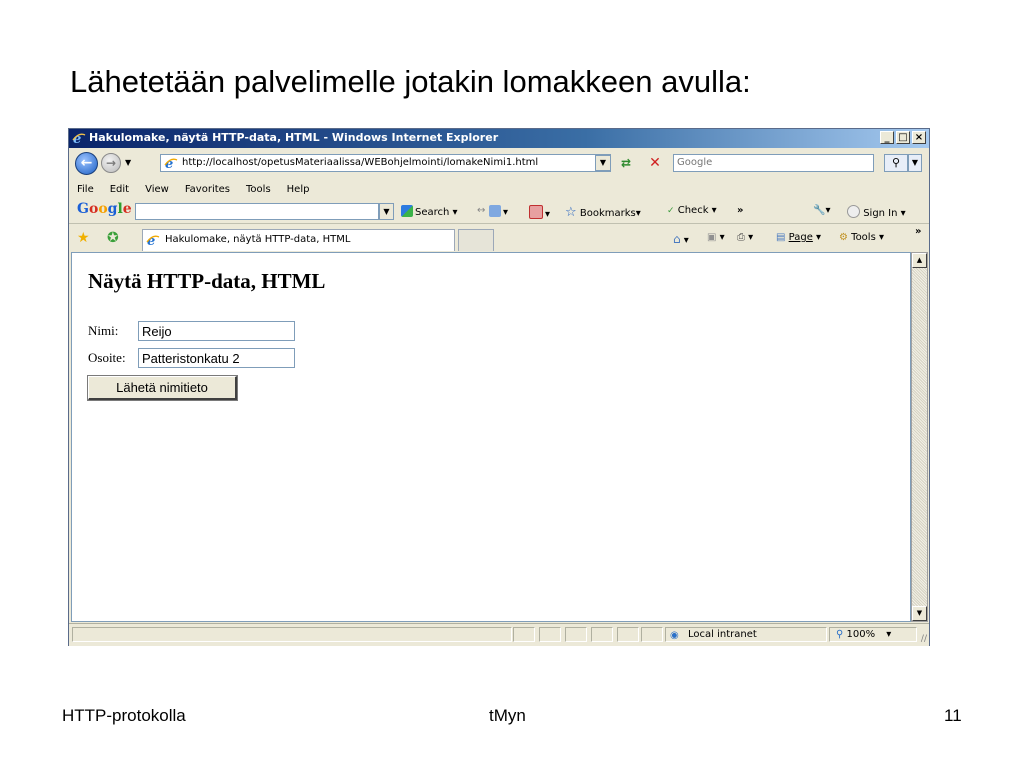 The image size is (1024, 768). Describe the element at coordinates (674, 635) in the screenshot. I see `local-intranet-icon: ◉` at that location.